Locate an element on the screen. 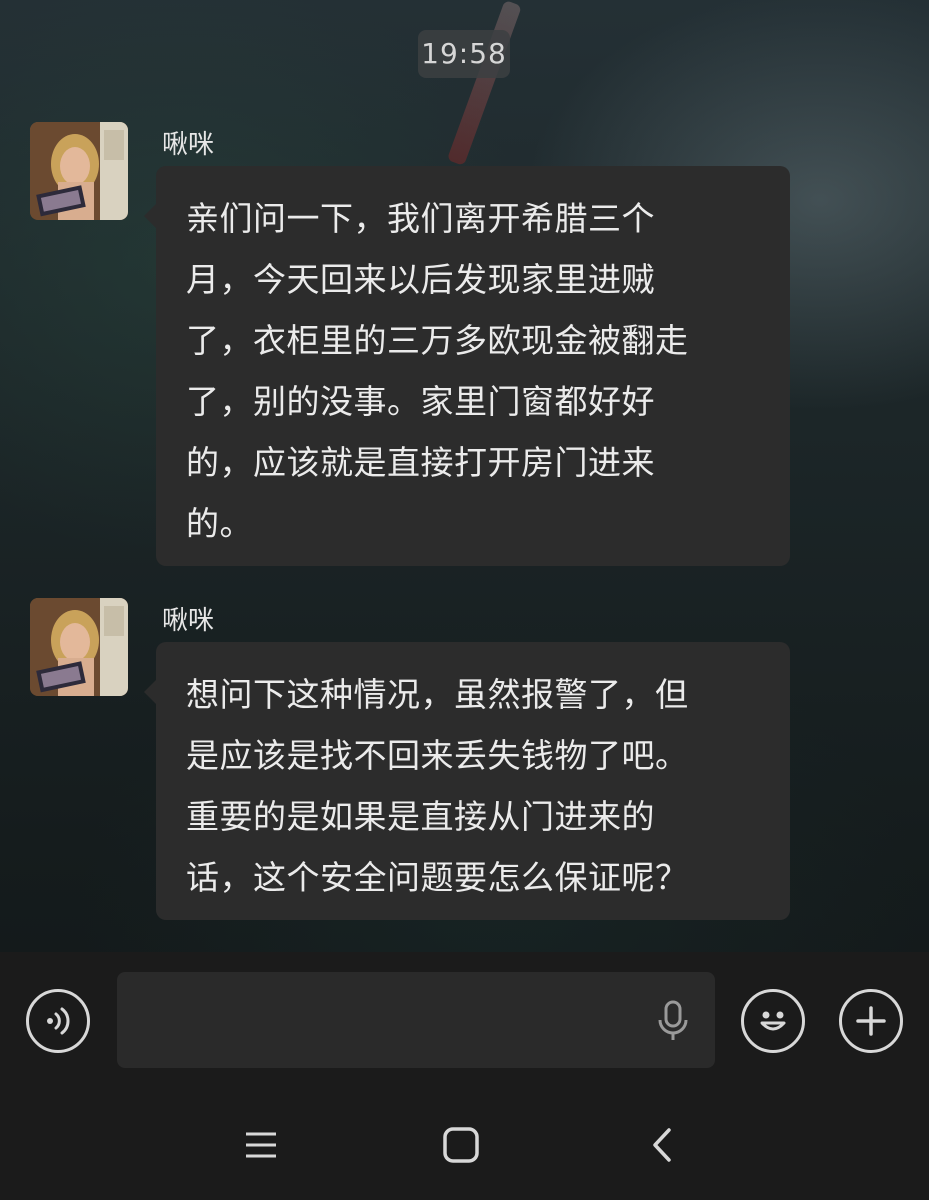  message-line: 是应该是找不回来丢失钱物了吧。 is located at coordinates (437, 755).